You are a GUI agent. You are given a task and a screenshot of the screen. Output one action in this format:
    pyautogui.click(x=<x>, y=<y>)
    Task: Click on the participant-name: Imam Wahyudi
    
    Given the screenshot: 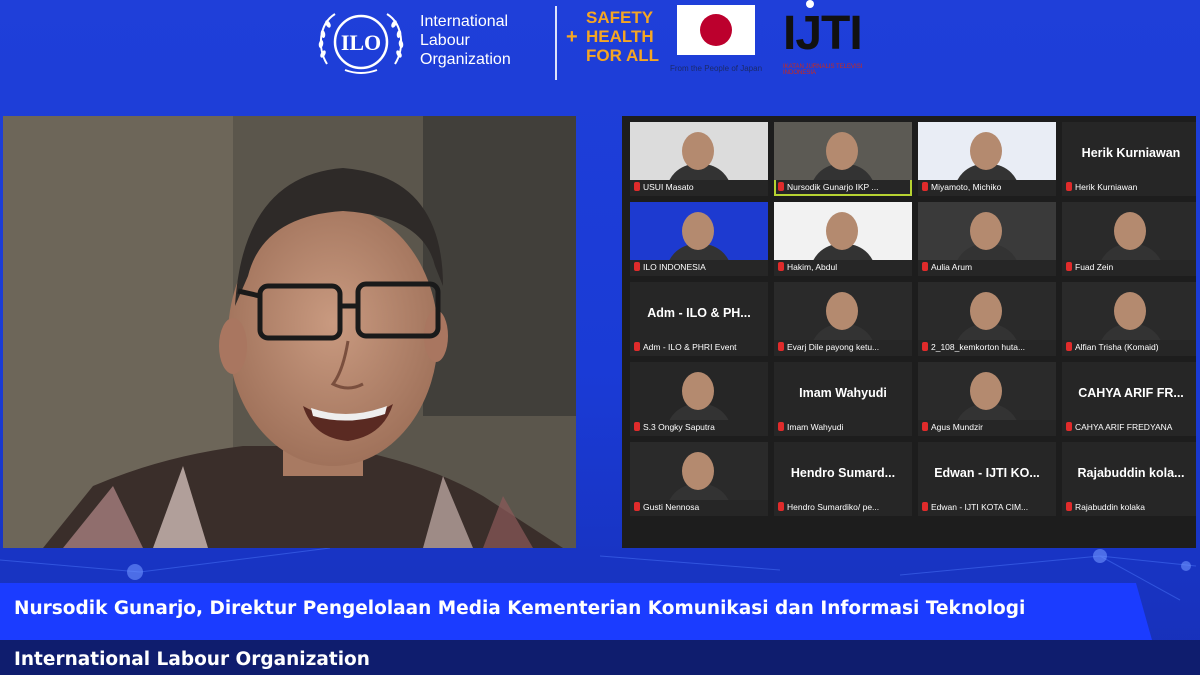 What is the action you would take?
    pyautogui.click(x=815, y=427)
    